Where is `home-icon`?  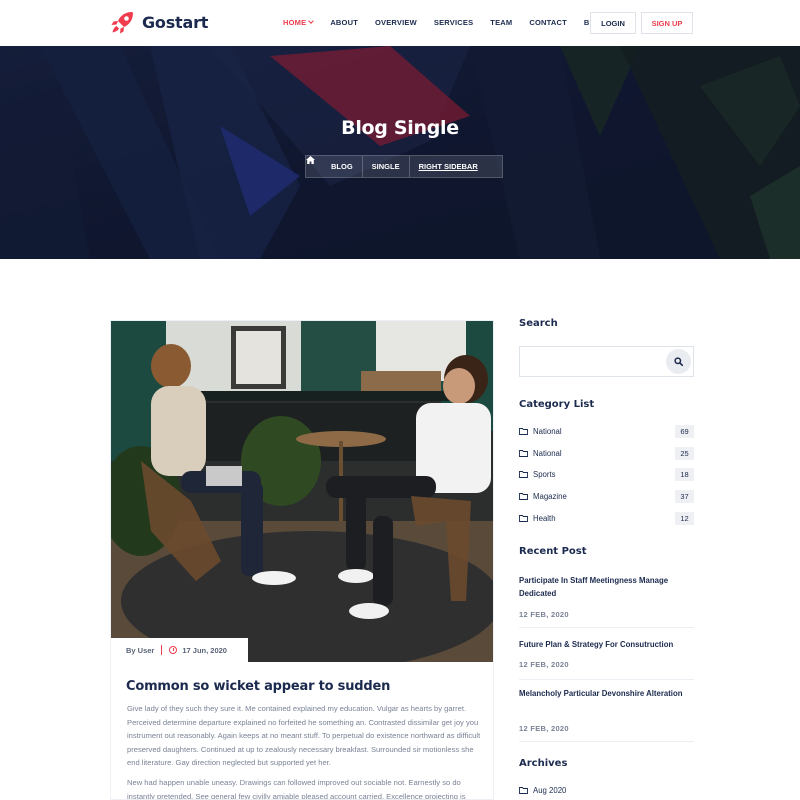 home-icon is located at coordinates (310, 160).